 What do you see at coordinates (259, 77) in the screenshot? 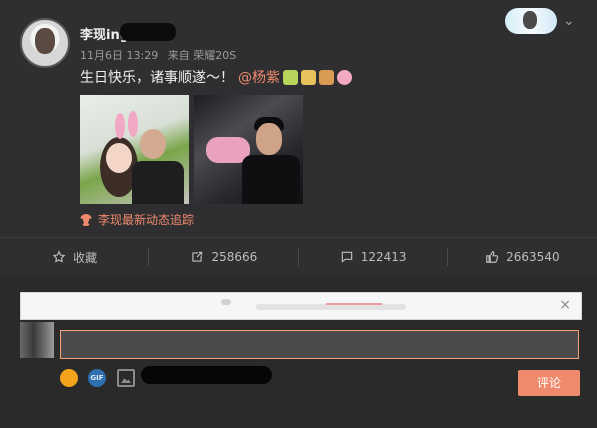
I see `mention-link: @杨紫` at bounding box center [259, 77].